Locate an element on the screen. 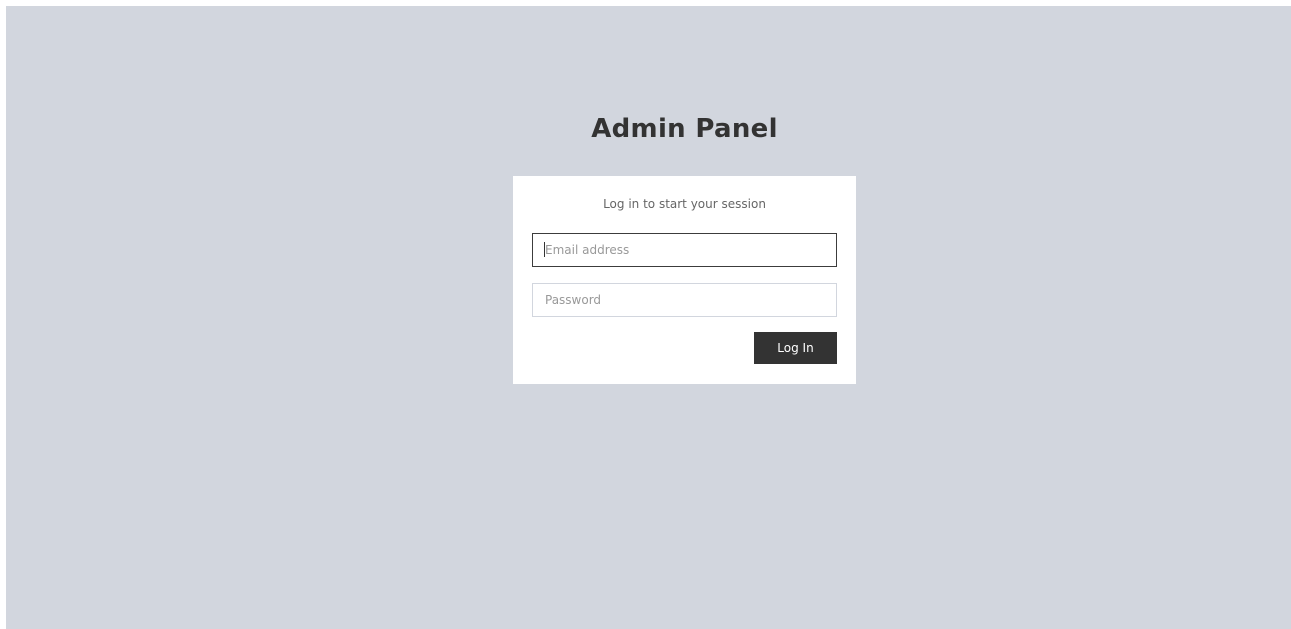  password-input is located at coordinates (684, 300).